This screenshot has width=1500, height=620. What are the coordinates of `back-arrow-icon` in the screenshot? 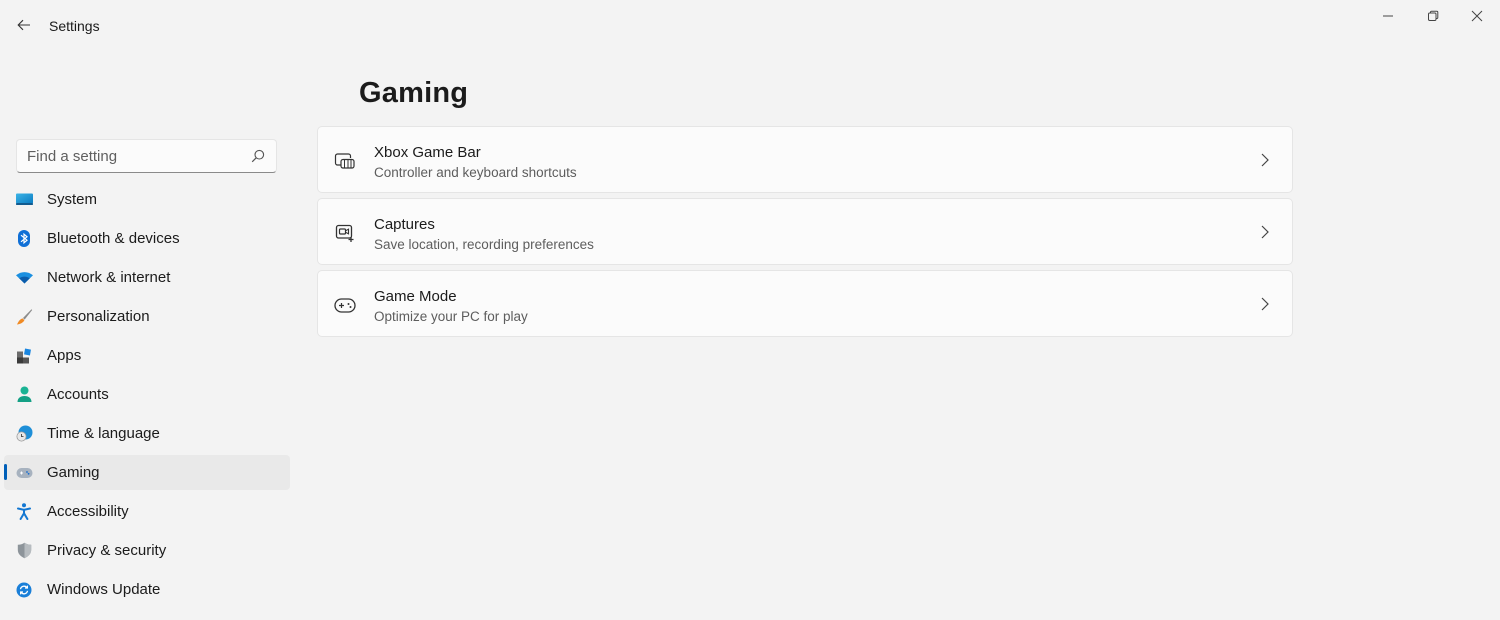 It's located at (23, 25).